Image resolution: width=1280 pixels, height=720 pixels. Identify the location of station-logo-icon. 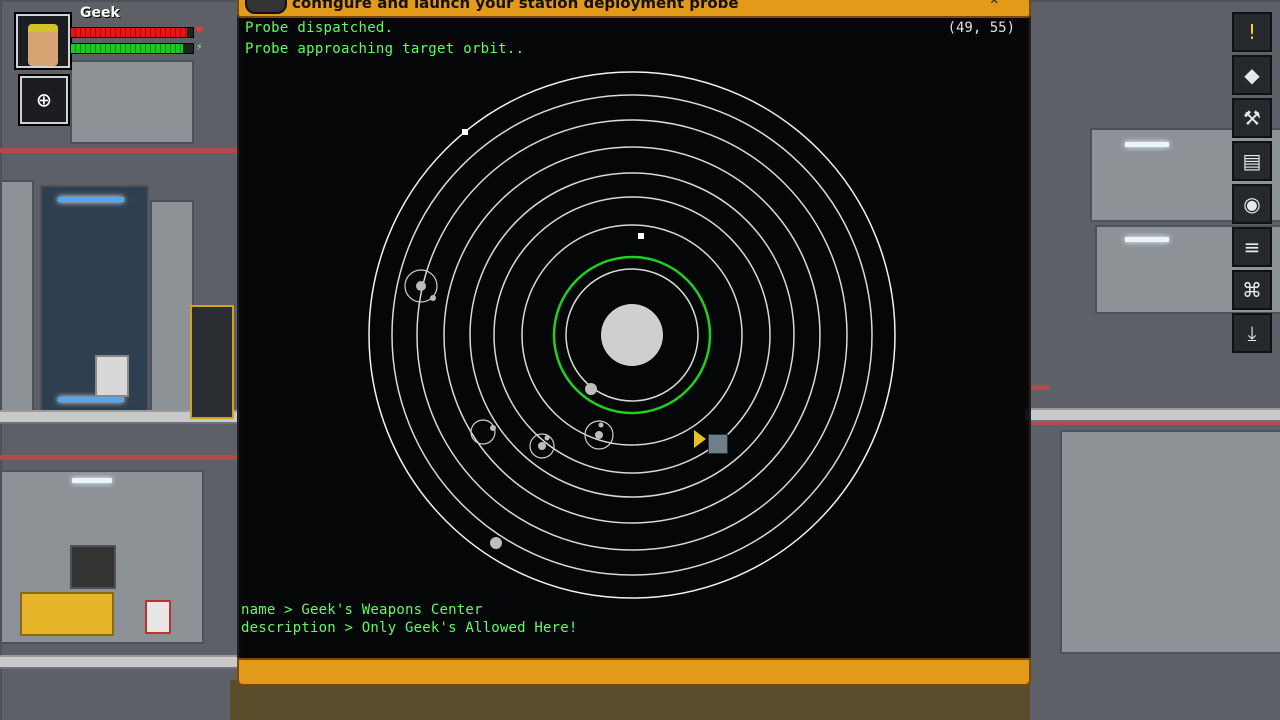
(266, 7).